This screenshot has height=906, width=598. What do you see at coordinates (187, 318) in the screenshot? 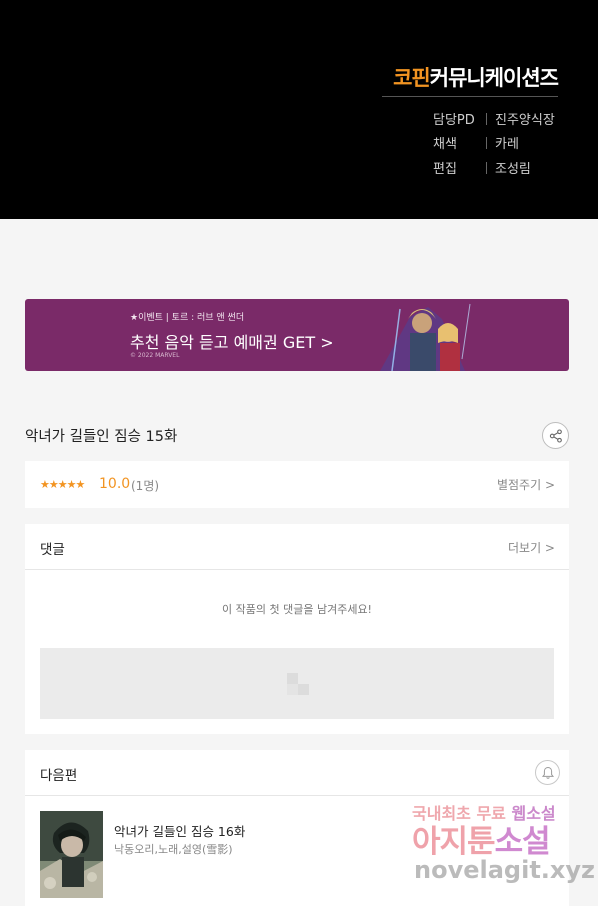
I see `banner-tag: ★이벤트 | 토르 : 러브 앤 썬더` at bounding box center [187, 318].